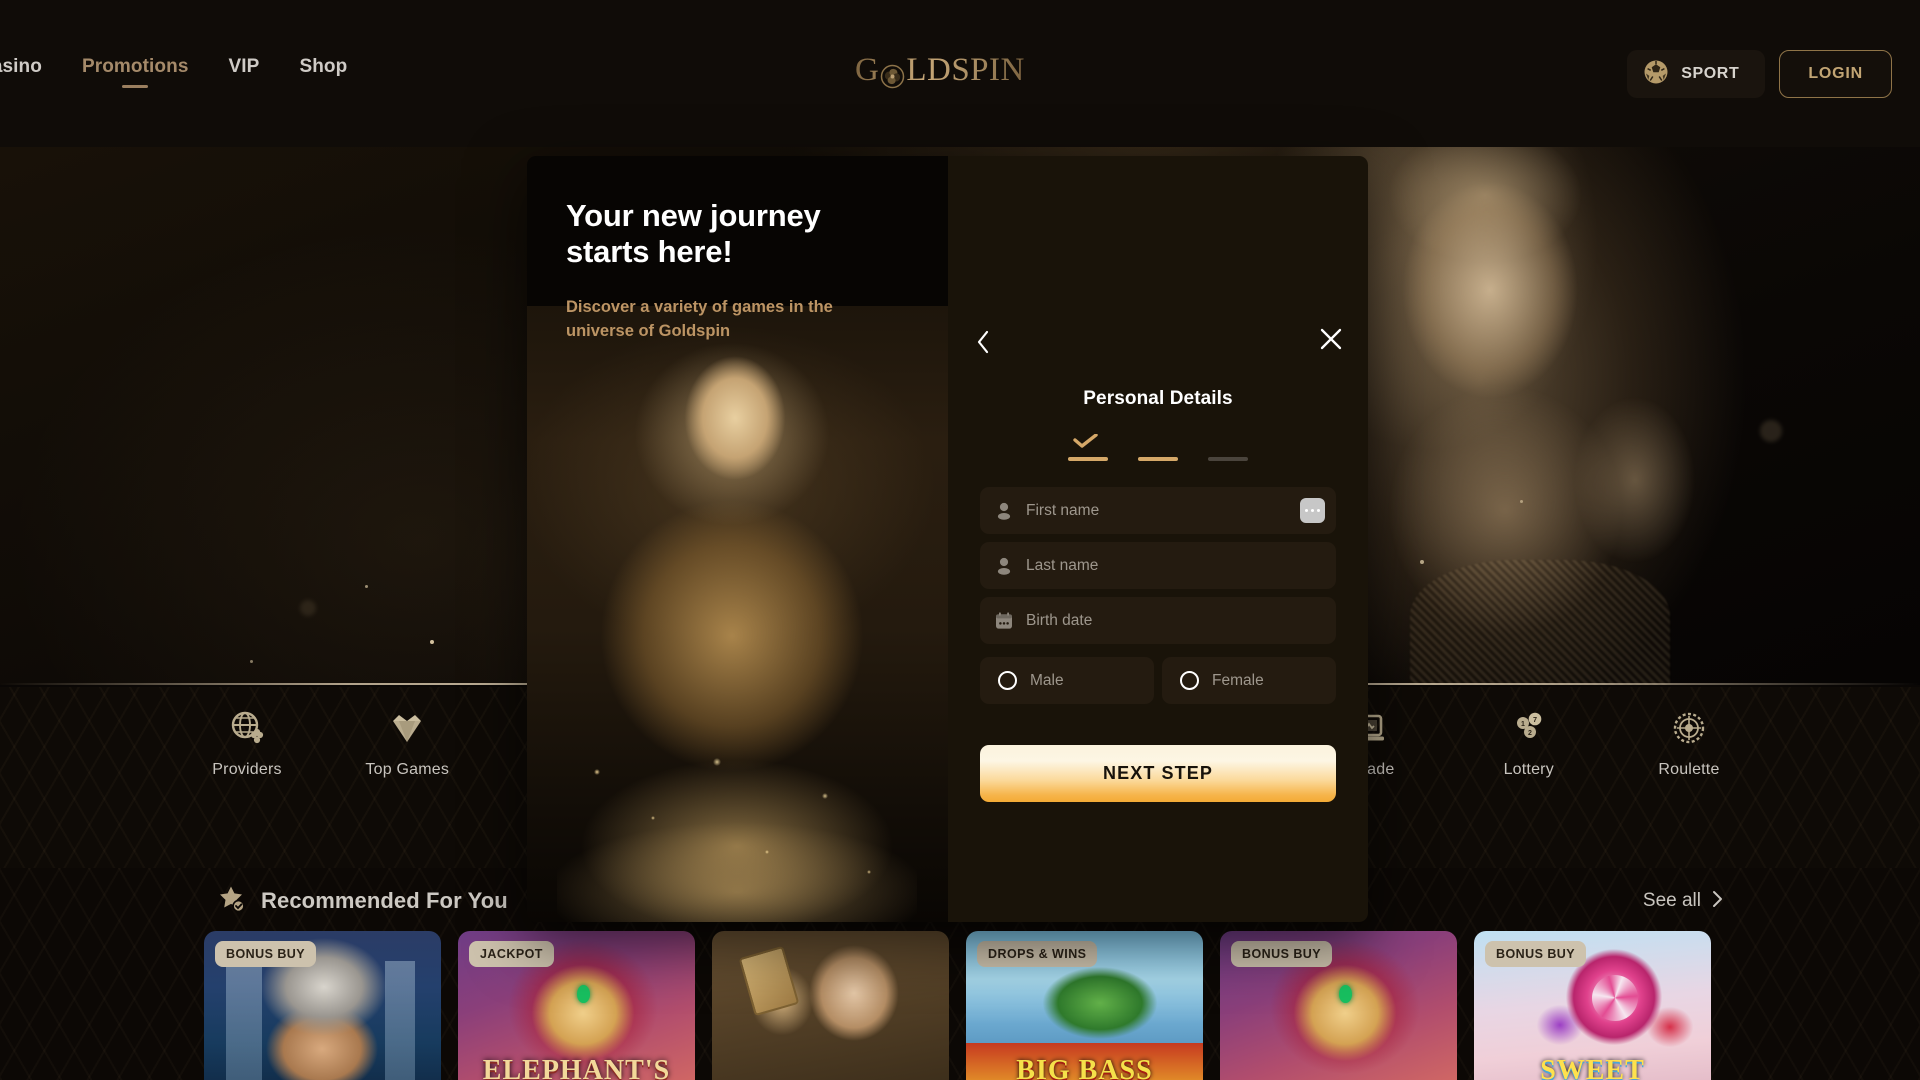  Describe the element at coordinates (1067, 680) in the screenshot. I see `gender-option-male: Male` at that location.